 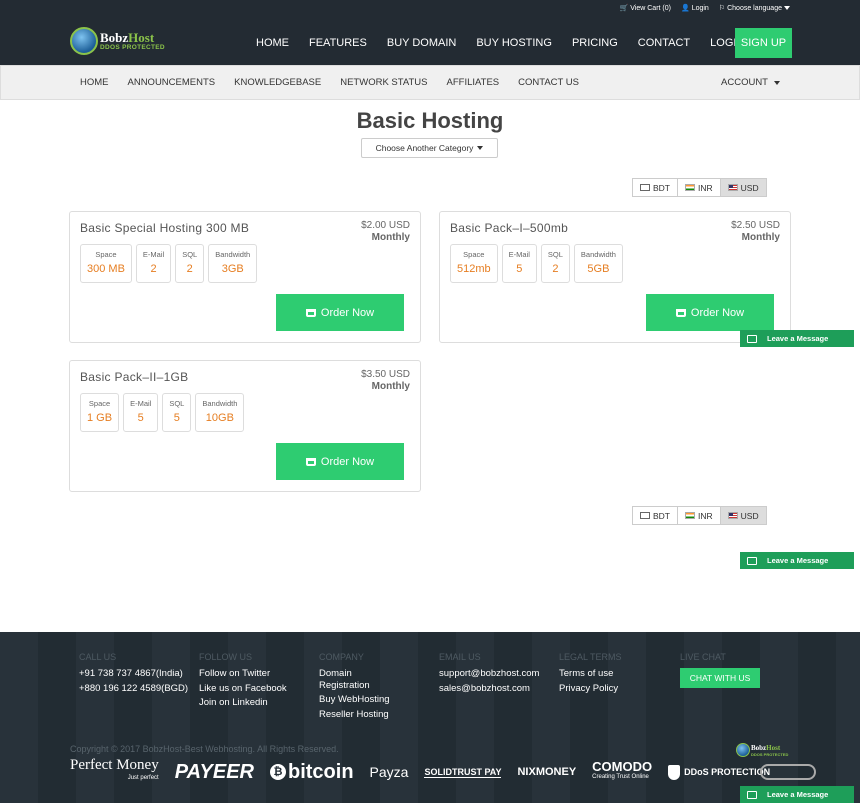 I want to click on language-chooser: ⚐ Choose language, so click(x=754, y=8).